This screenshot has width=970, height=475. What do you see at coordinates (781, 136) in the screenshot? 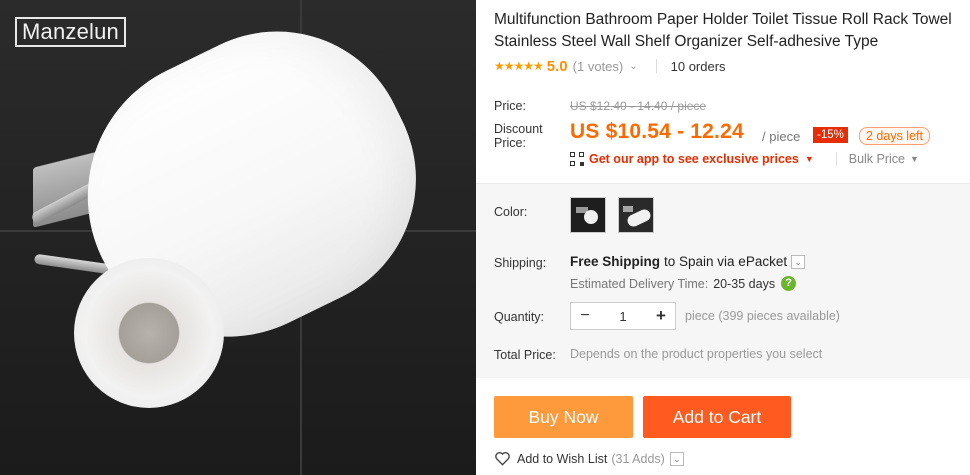
I see `price-unit: / piece` at bounding box center [781, 136].